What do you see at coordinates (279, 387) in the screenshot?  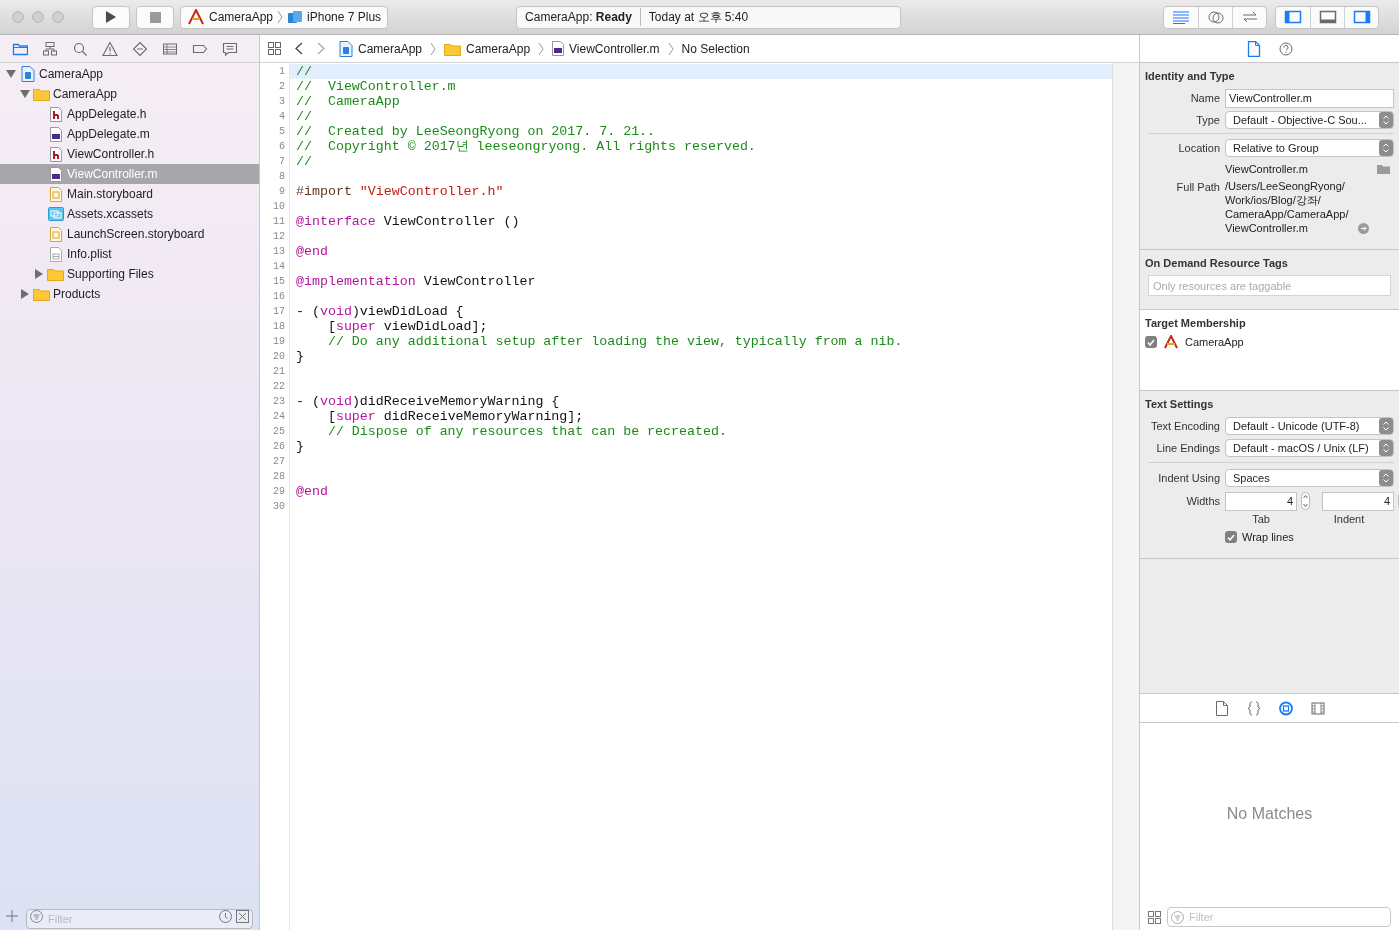 I see `line-number: 22` at bounding box center [279, 387].